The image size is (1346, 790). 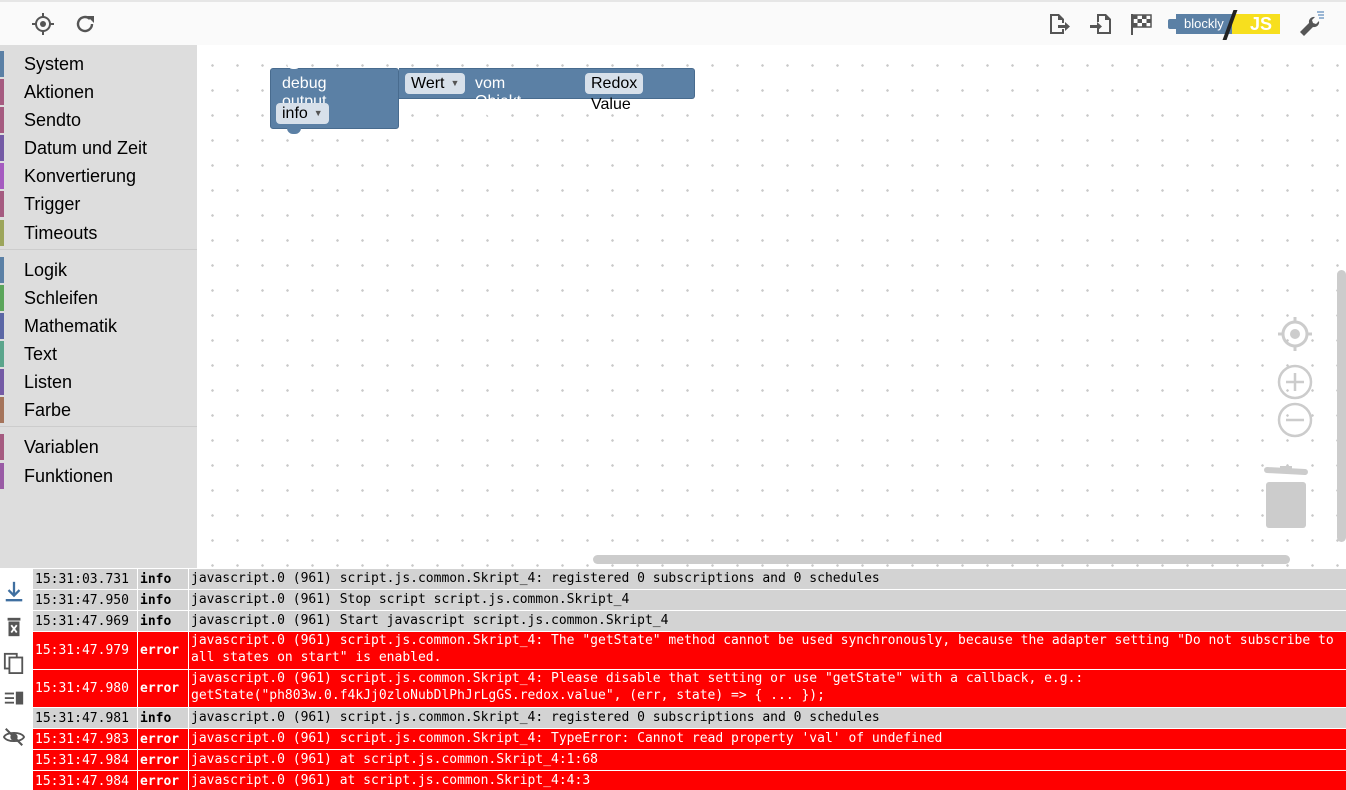 What do you see at coordinates (85, 600) in the screenshot?
I see `log-time: 15:31:47.950` at bounding box center [85, 600].